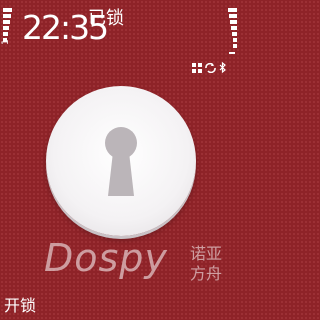 The width and height of the screenshot is (320, 320). I want to click on battery-level-icon, so click(232, 31).